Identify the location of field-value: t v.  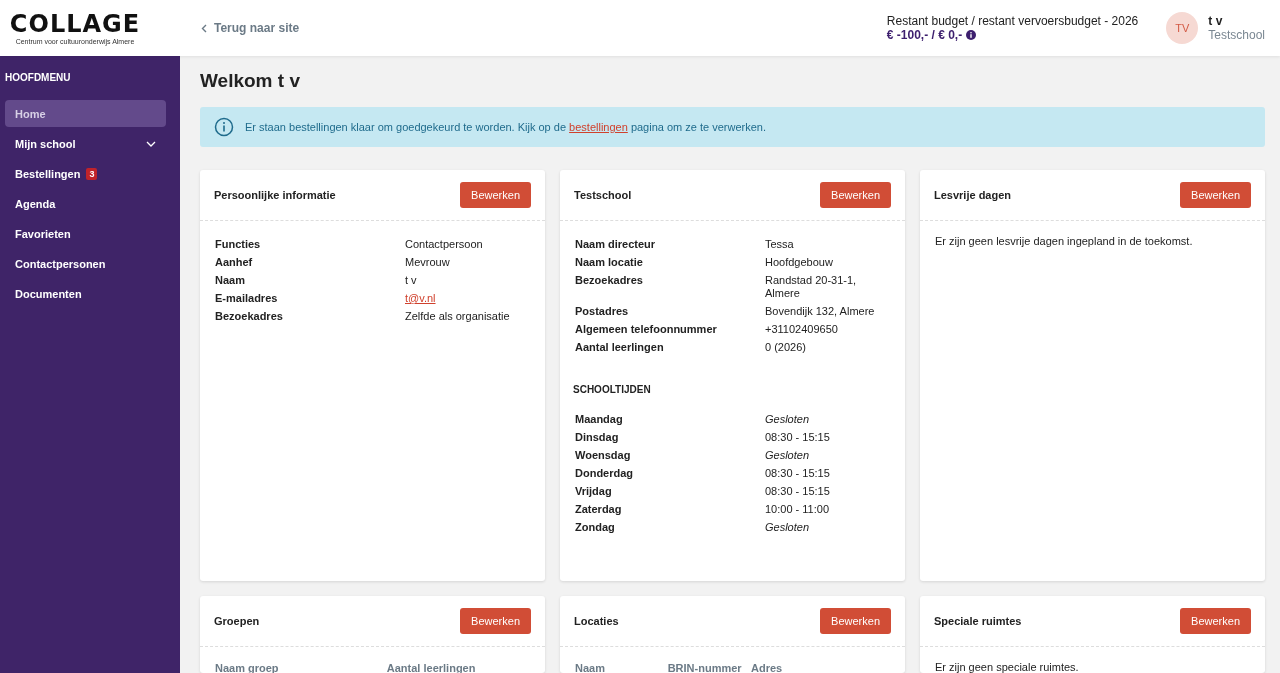
(411, 280).